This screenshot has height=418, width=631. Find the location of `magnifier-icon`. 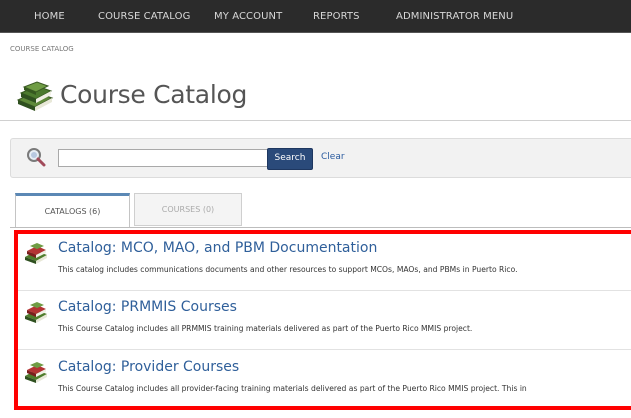

magnifier-icon is located at coordinates (36, 159).